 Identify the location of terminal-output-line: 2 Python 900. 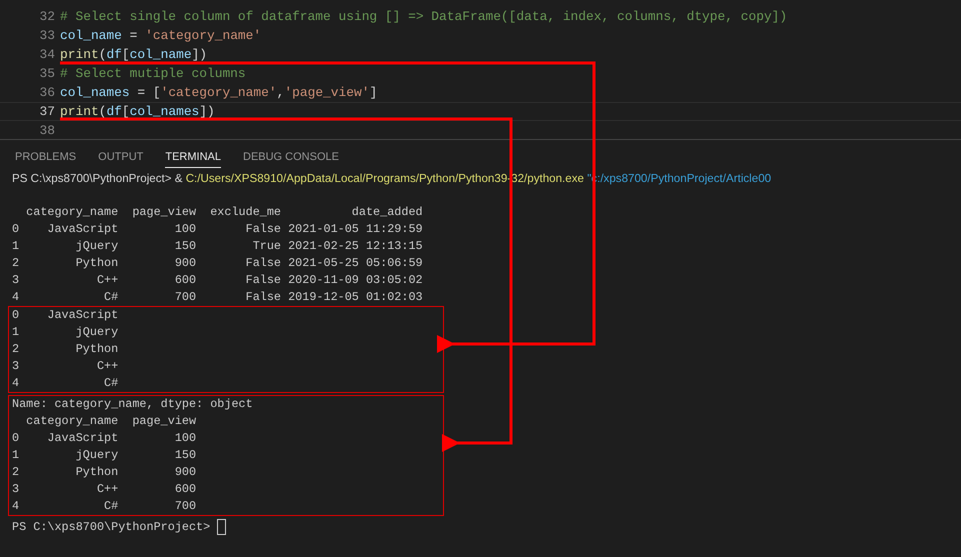
(105, 472).